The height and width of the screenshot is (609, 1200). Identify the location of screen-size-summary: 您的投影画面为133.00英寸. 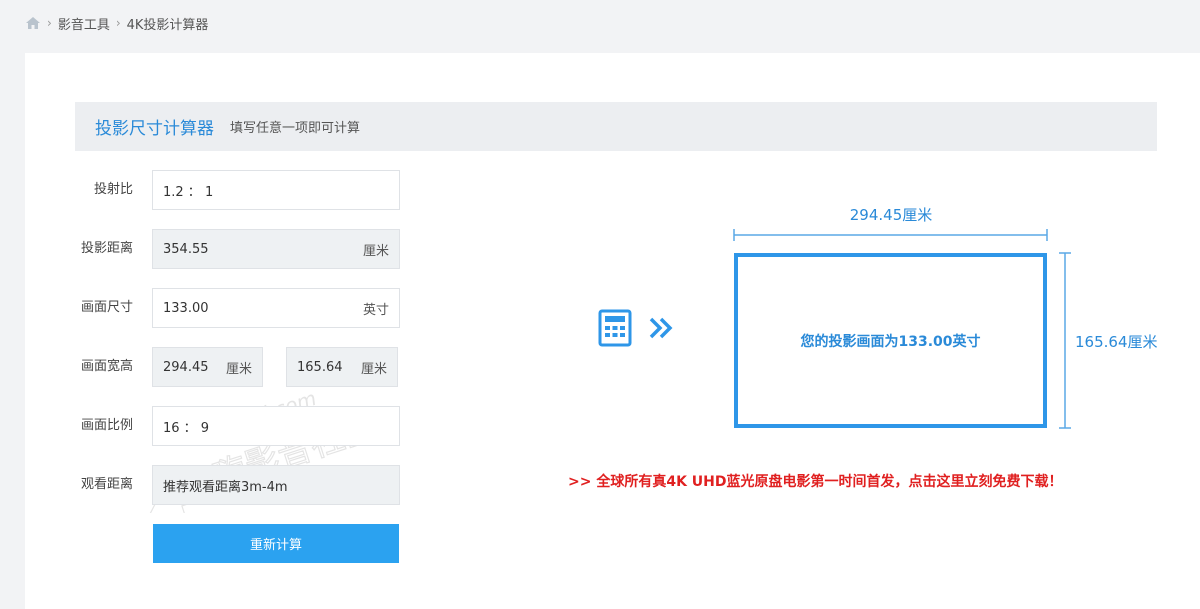
(890, 341).